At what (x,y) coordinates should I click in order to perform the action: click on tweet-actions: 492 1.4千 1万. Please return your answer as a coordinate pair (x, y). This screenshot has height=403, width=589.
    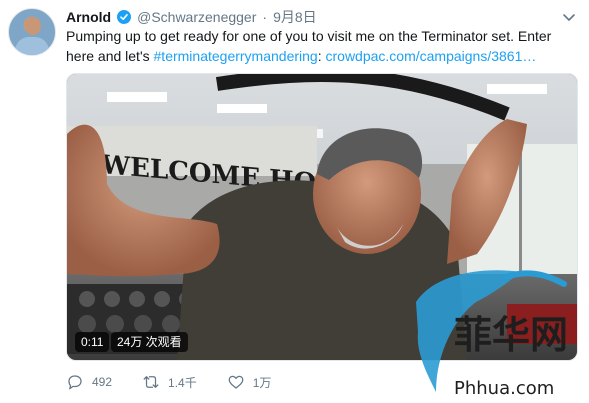
    Looking at the image, I should click on (183, 382).